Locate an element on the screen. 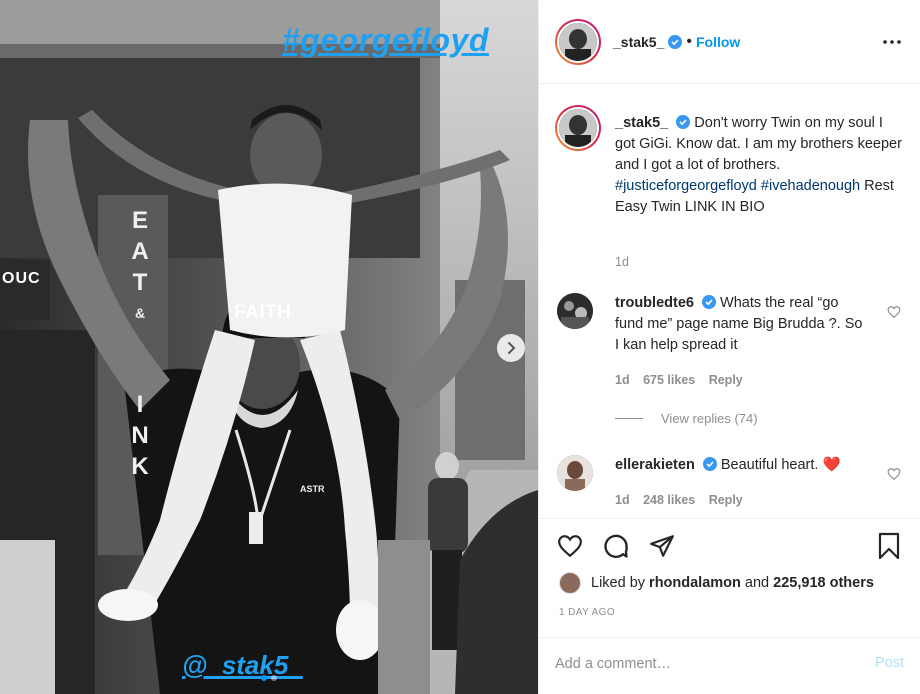 This screenshot has height=694, width=920. carousel-dot-active is located at coordinates (264, 678).